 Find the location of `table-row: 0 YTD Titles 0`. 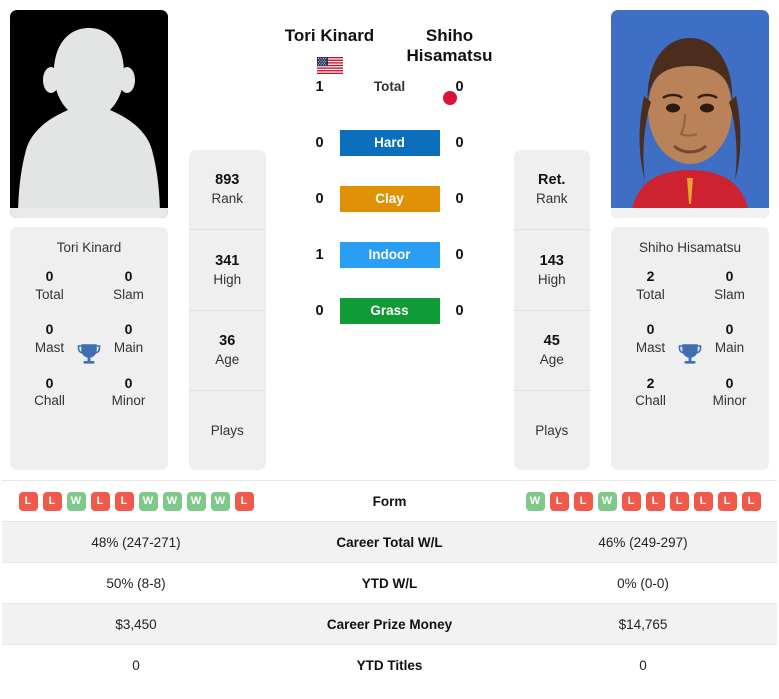

table-row: 0 YTD Titles 0 is located at coordinates (389, 664).